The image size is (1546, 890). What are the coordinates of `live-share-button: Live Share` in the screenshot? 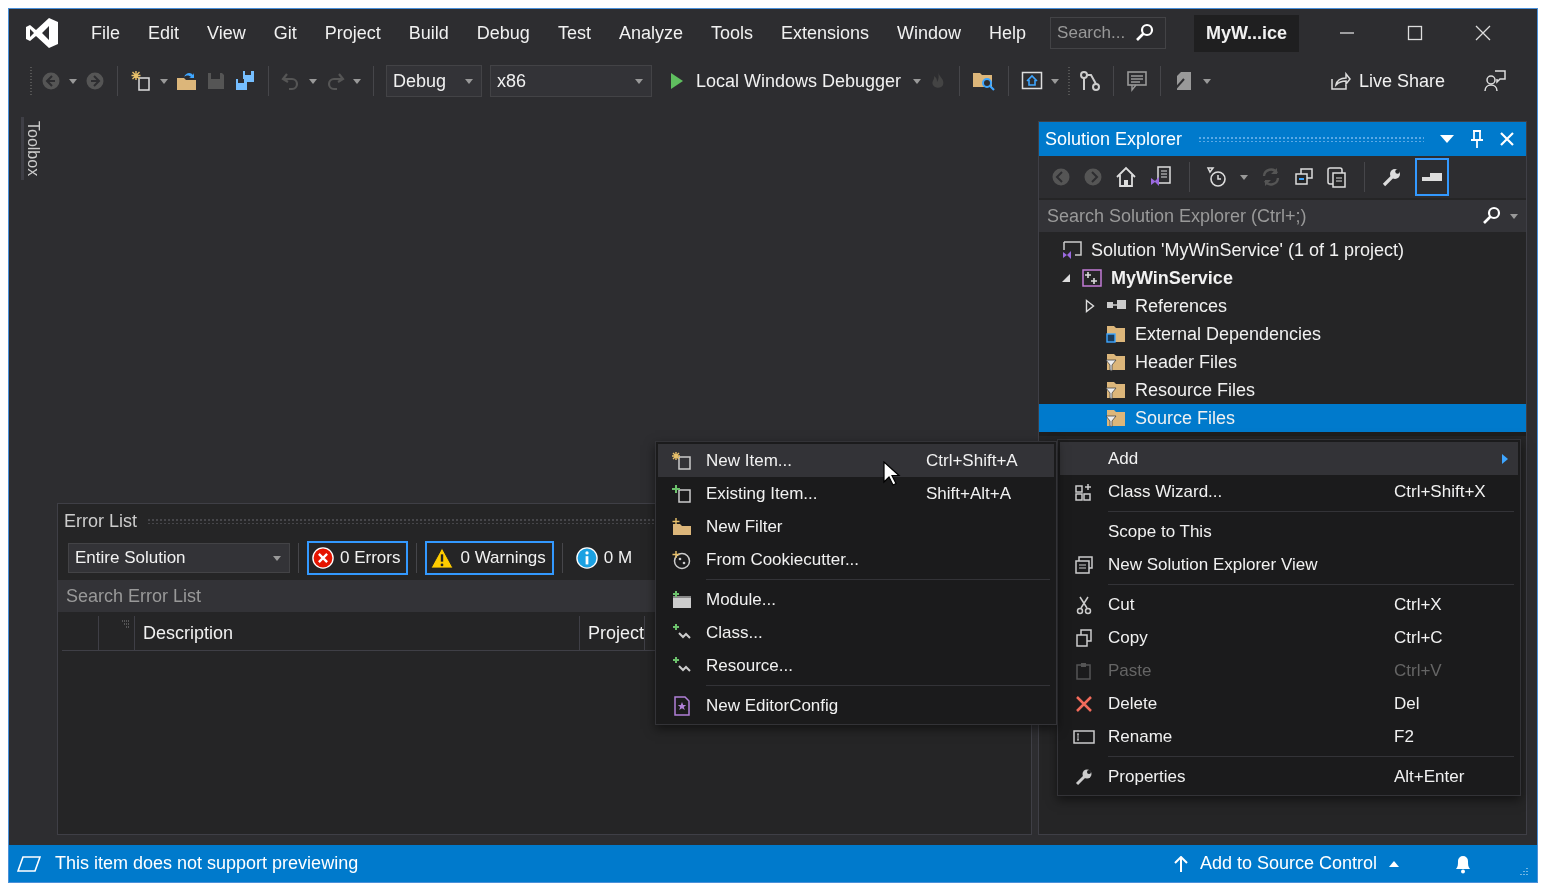 It's located at (1386, 81).